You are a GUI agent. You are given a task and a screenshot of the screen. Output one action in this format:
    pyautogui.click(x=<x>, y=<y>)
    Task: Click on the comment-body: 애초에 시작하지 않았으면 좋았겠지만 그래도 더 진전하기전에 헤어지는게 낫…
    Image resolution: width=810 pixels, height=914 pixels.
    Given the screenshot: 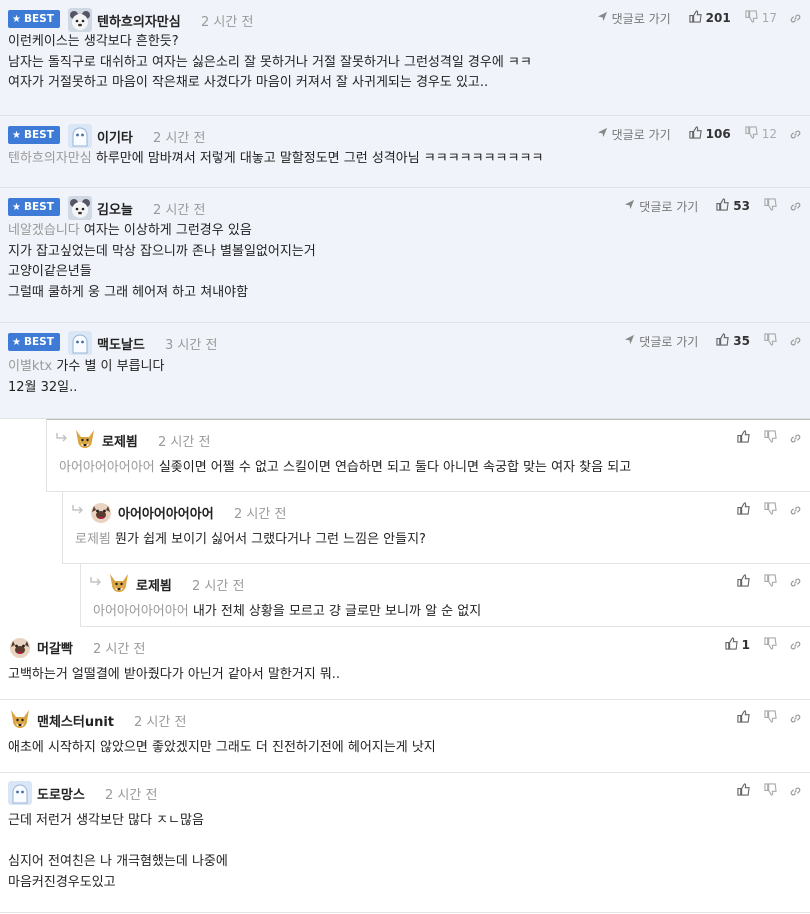 What is the action you would take?
    pyautogui.click(x=399, y=748)
    